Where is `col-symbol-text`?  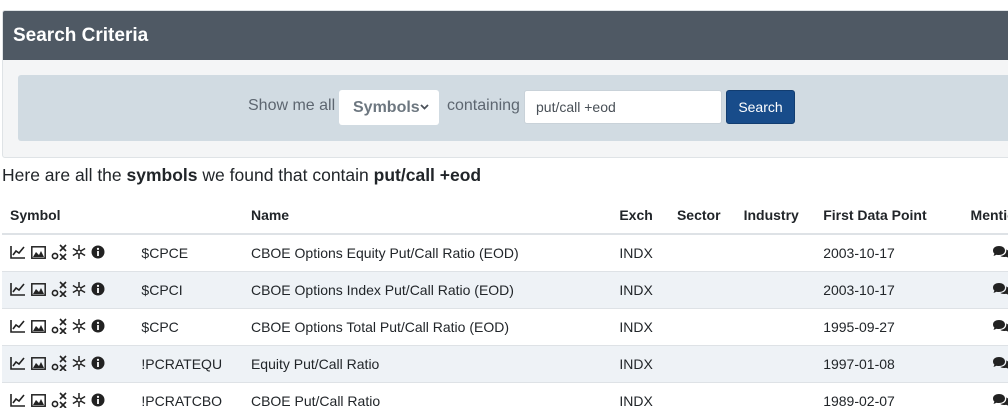
col-symbol-text is located at coordinates (196, 215).